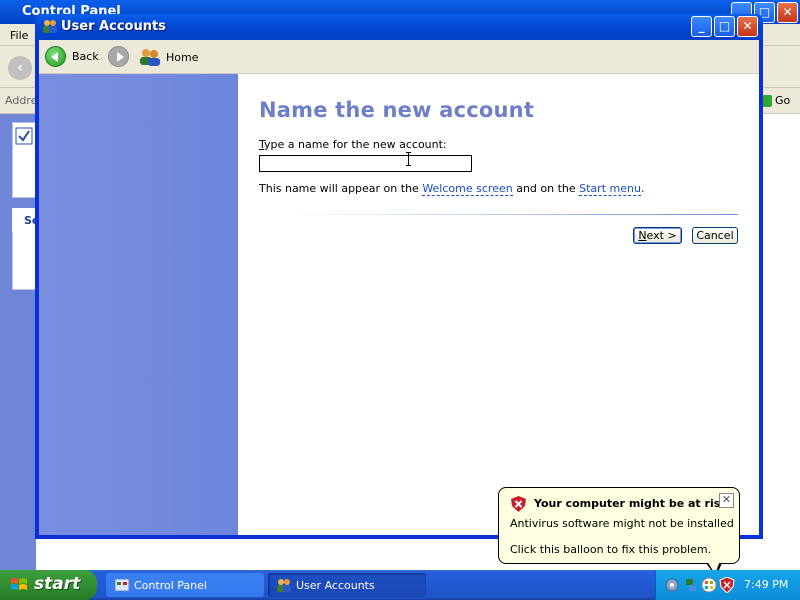  I want to click on info-middle: and on the, so click(546, 188).